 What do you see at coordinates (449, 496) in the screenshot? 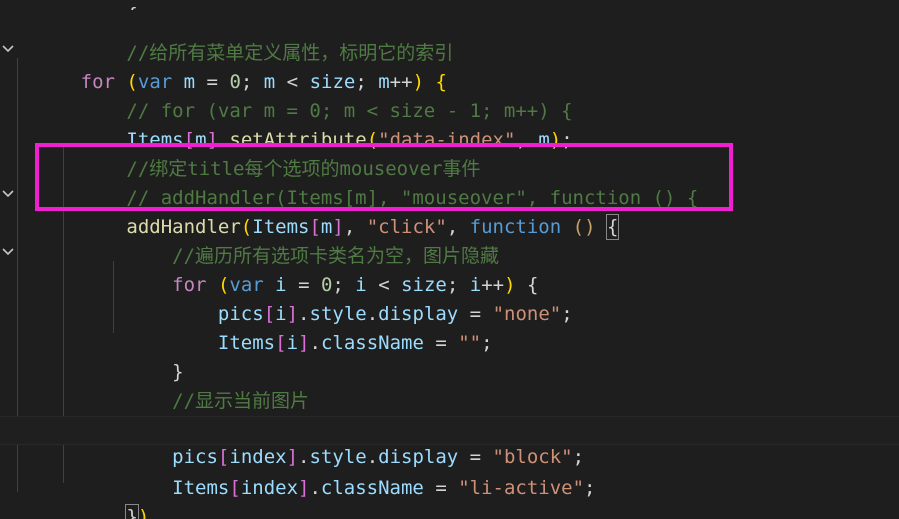
I see `code-line-17: })` at bounding box center [449, 496].